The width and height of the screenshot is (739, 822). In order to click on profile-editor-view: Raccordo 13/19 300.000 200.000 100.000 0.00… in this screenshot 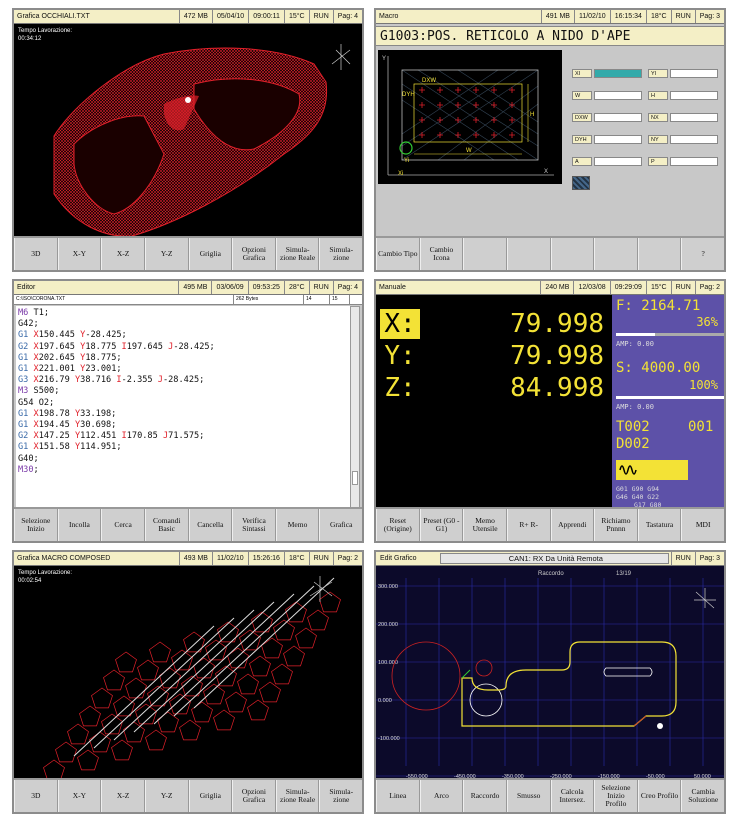, I will do `click(550, 674)`.